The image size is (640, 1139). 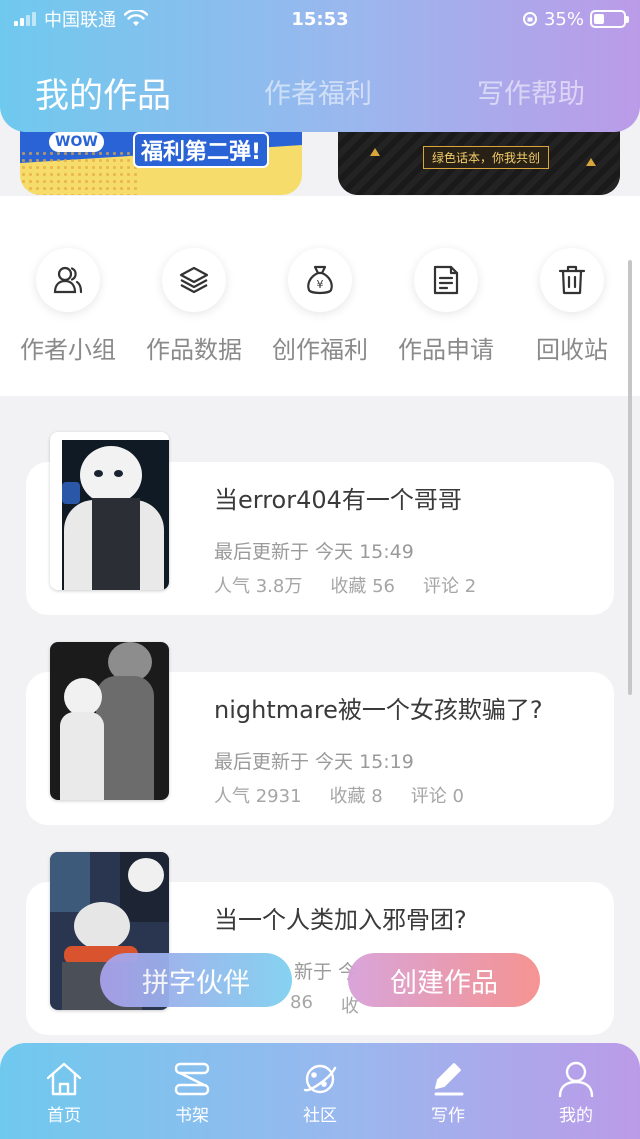 I want to click on tab-author-benefits: 作者福利, so click(x=318, y=91).